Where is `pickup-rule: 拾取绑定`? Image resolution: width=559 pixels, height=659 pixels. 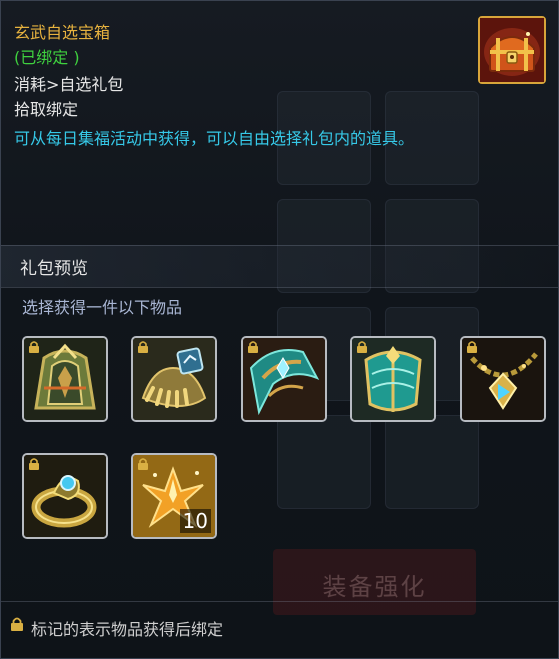 pickup-rule: 拾取绑定 is located at coordinates (46, 109).